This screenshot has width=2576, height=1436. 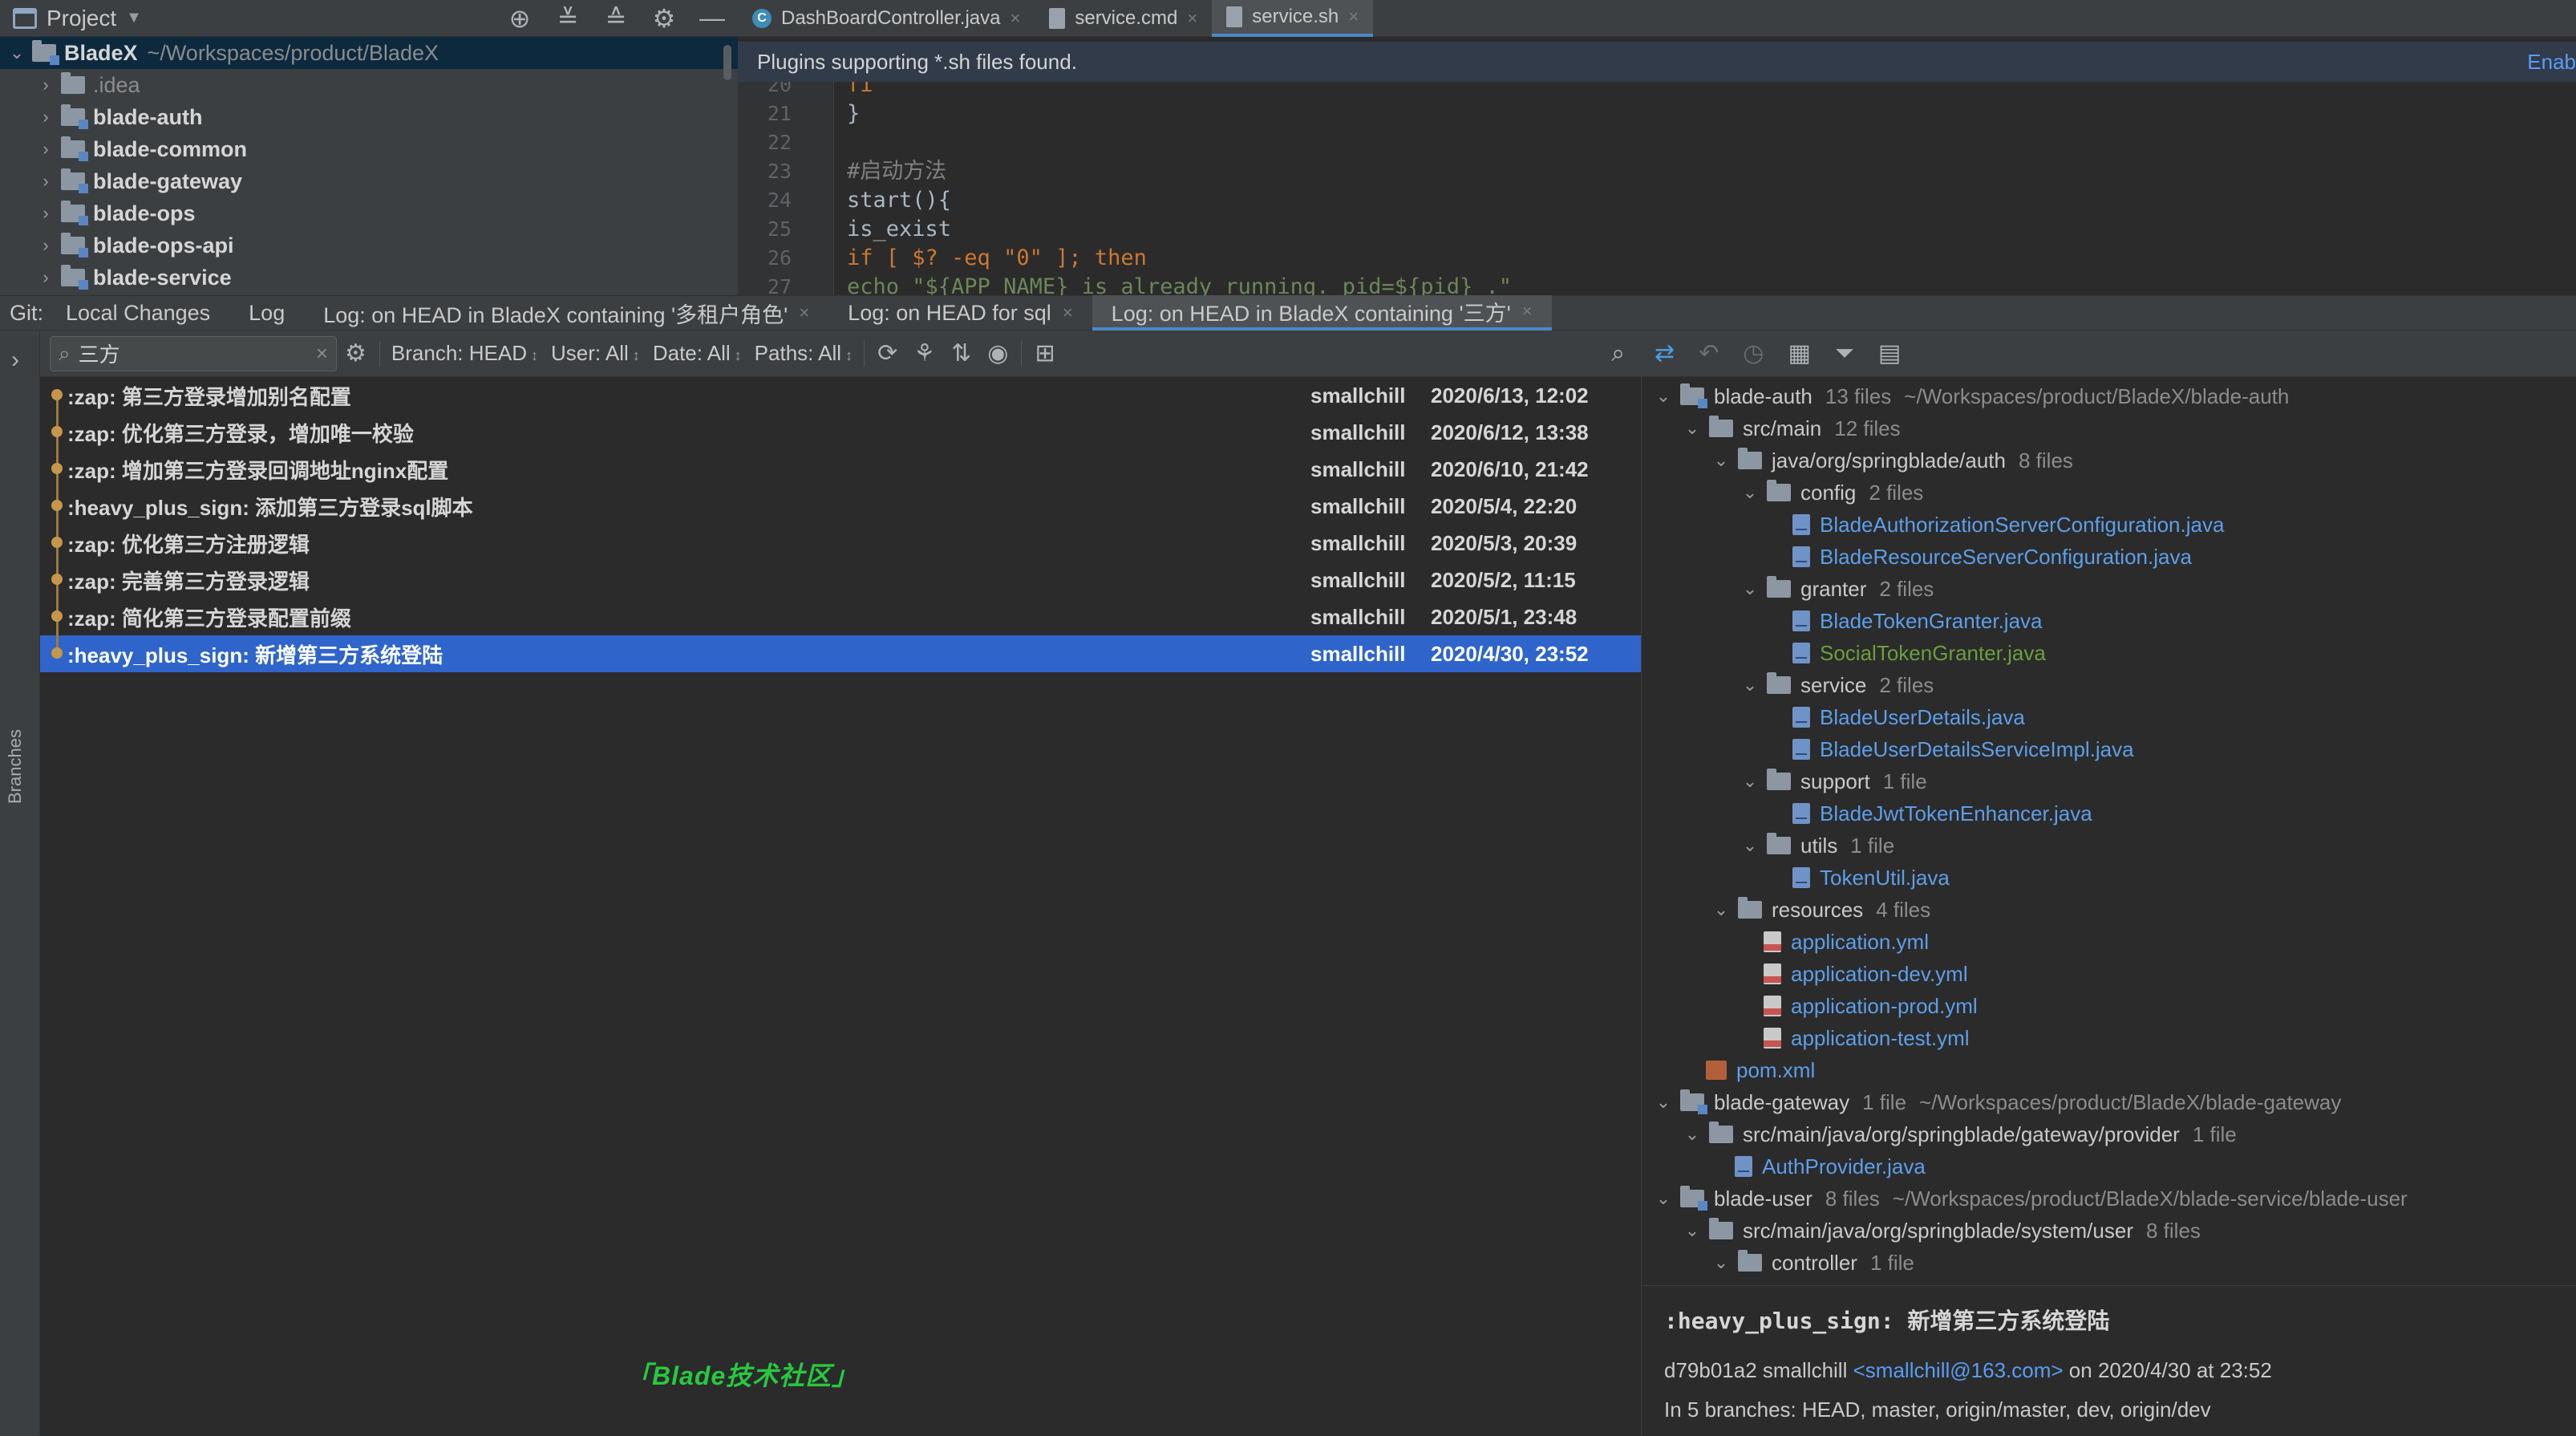 I want to click on date-filter: Date: All, so click(x=697, y=353).